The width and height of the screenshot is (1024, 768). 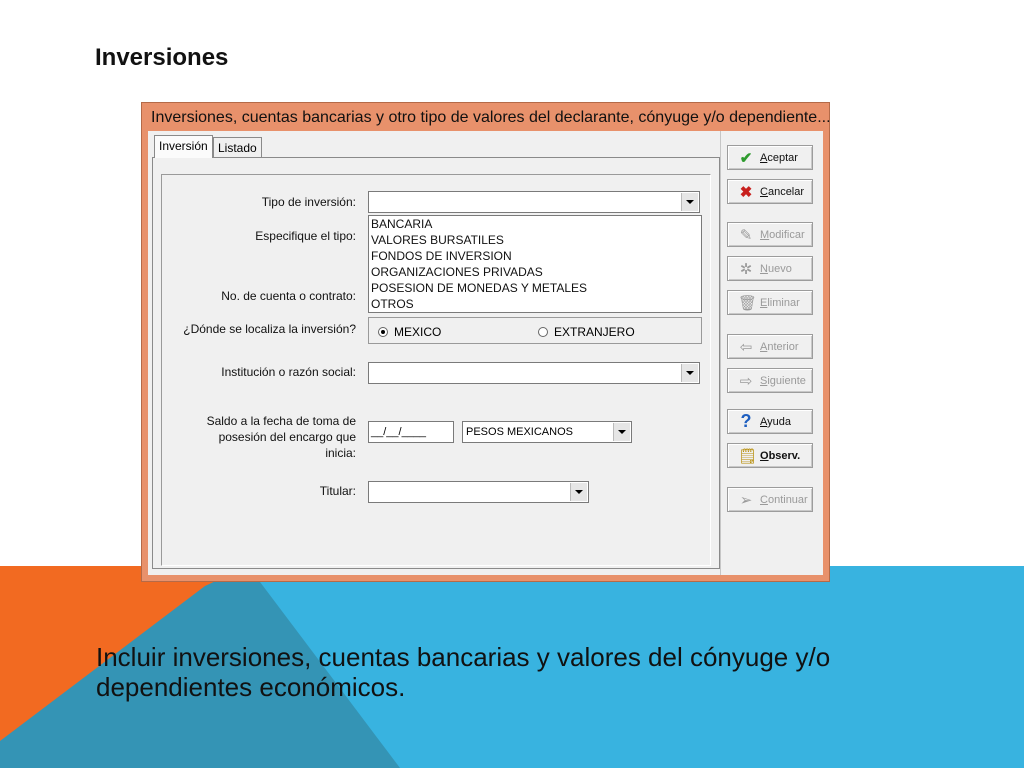 What do you see at coordinates (770, 302) in the screenshot?
I see `eliminar-button: 🗑 Eliminar` at bounding box center [770, 302].